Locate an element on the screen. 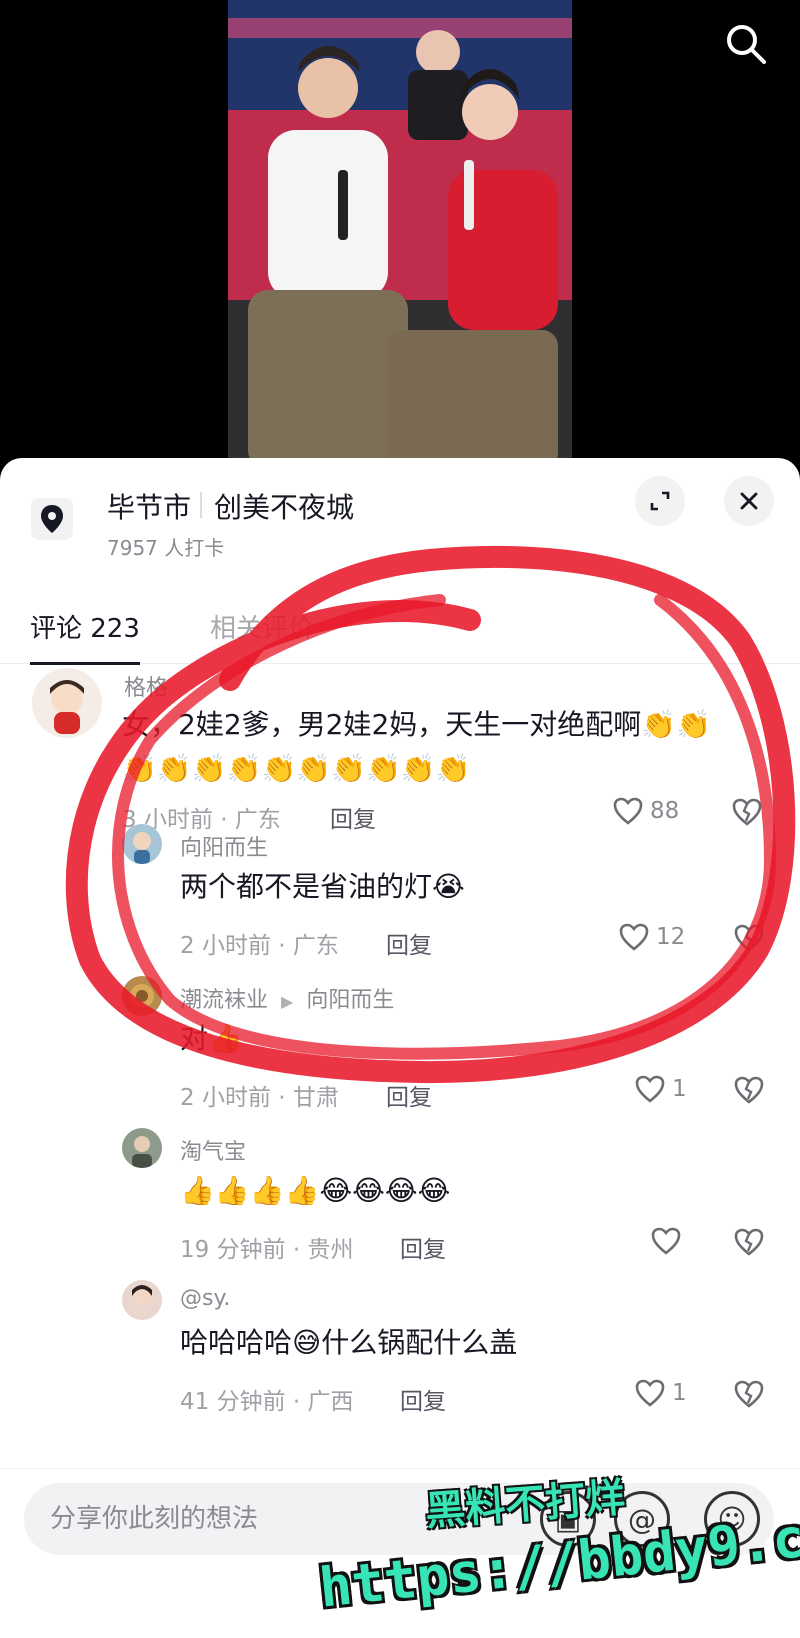  close-icon is located at coordinates (749, 501).